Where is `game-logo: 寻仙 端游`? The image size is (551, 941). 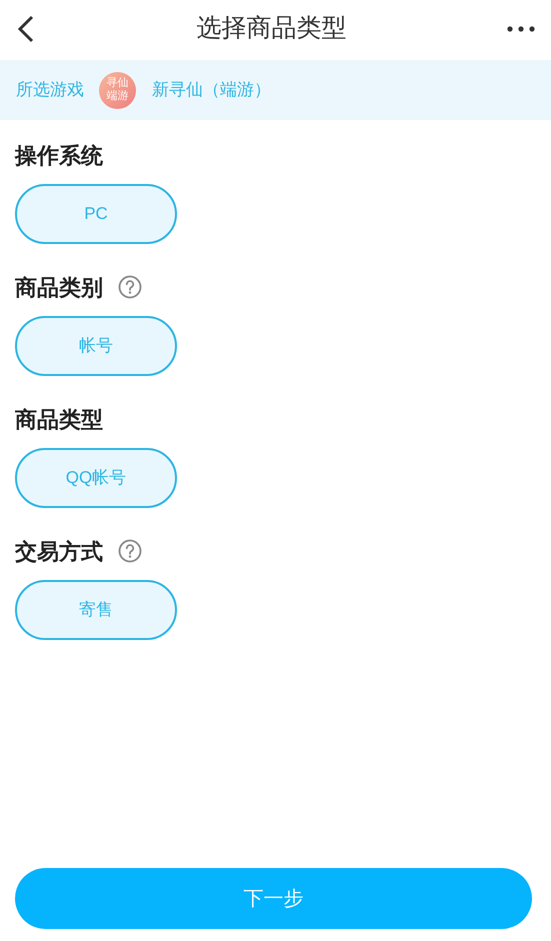
game-logo: 寻仙 端游 is located at coordinates (117, 90).